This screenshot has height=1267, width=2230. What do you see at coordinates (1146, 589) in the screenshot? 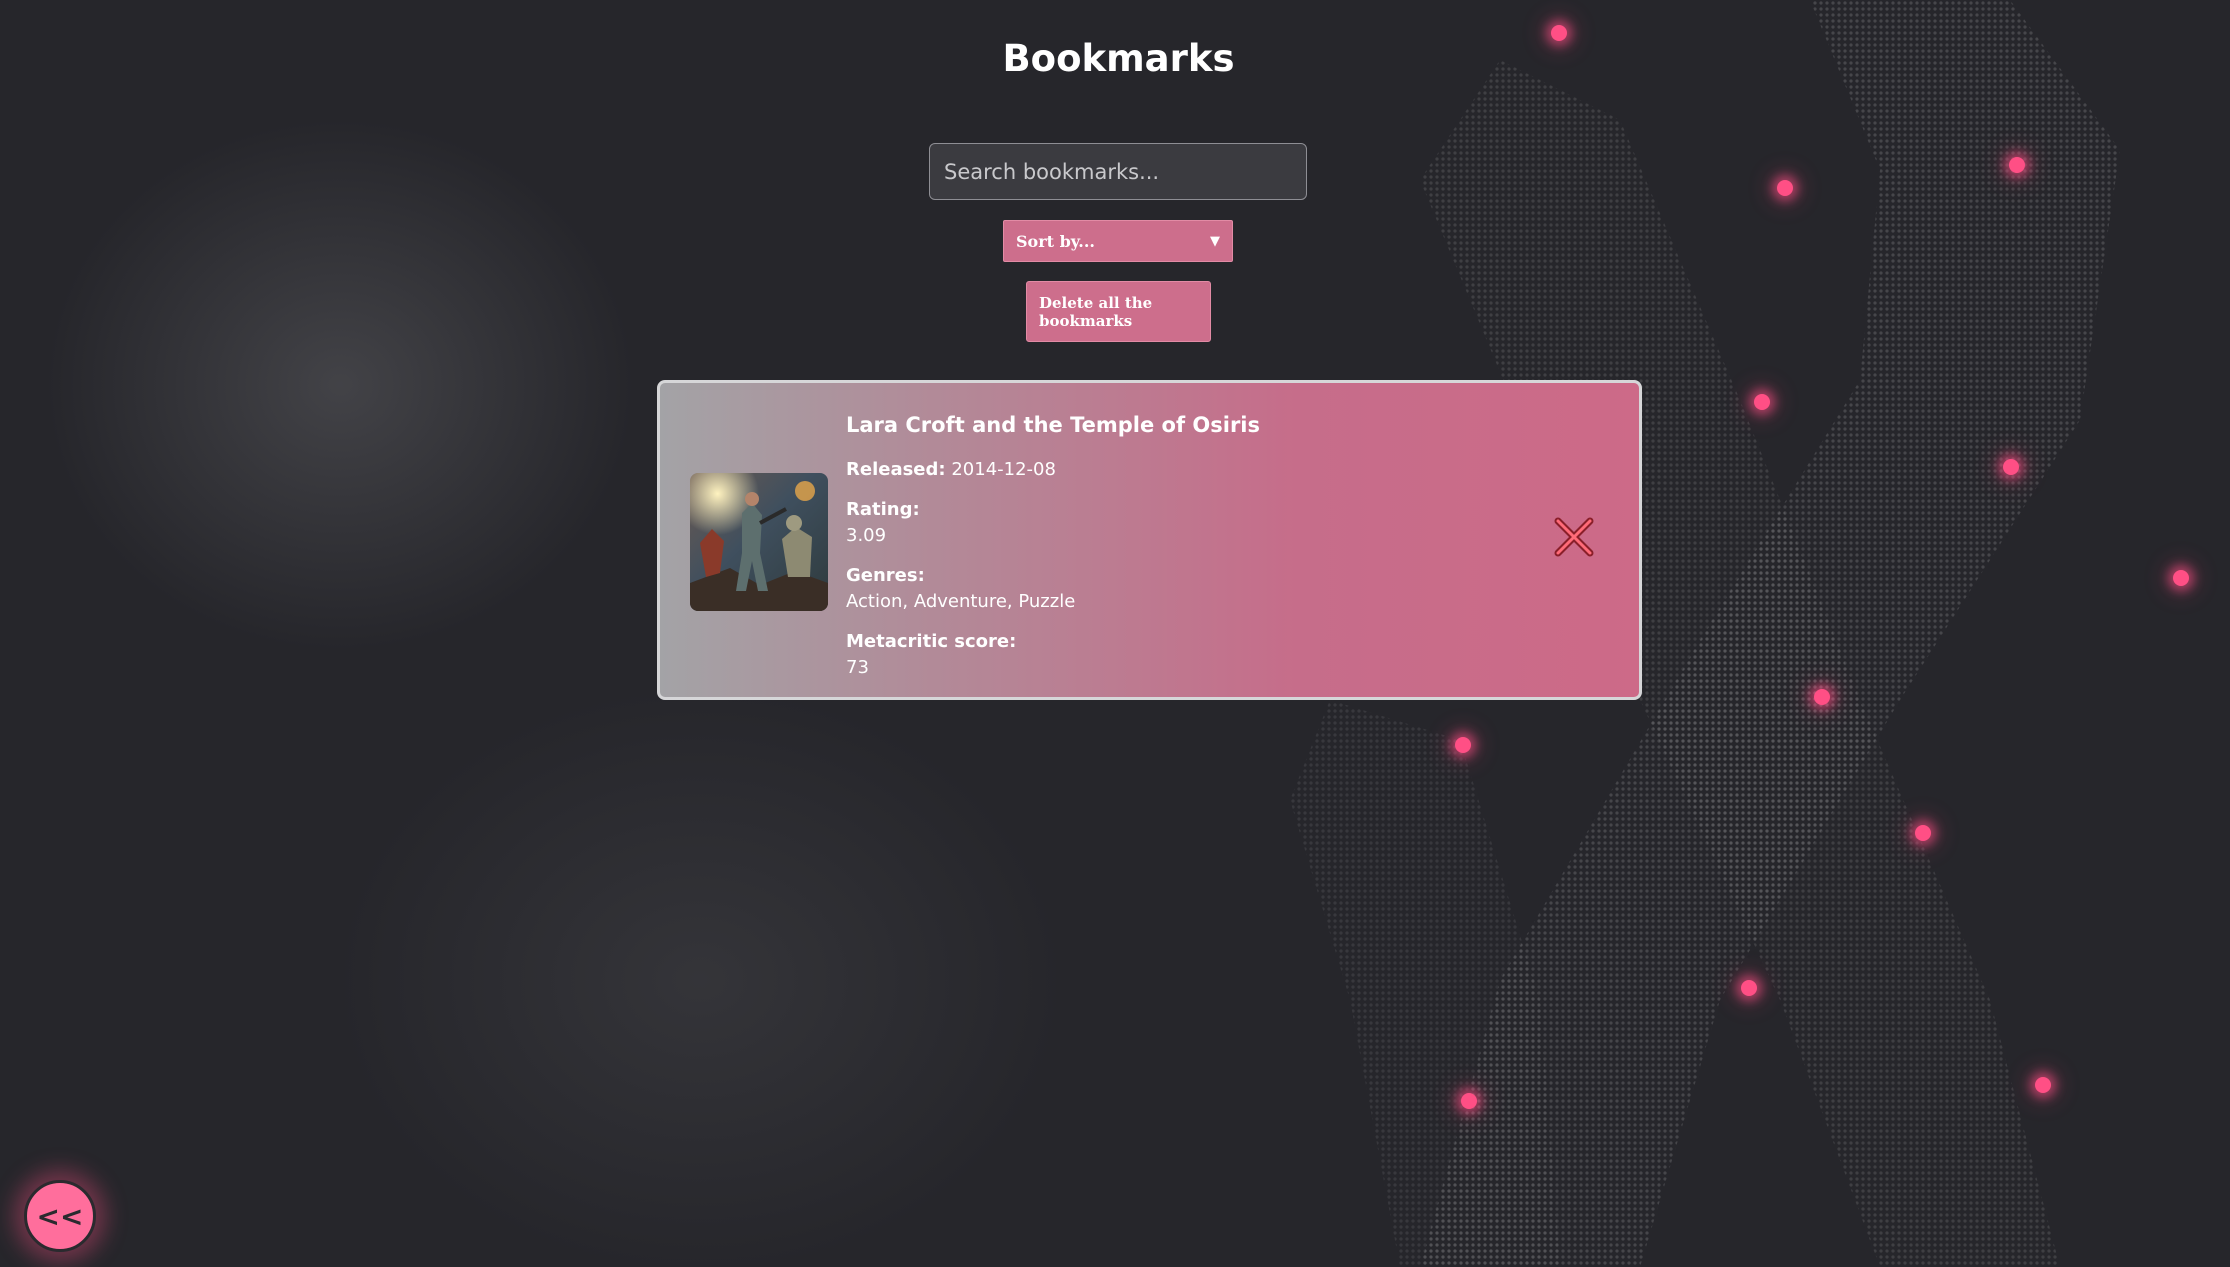
I see `genres-row: Genres: Action, Adventure, Puzzle` at bounding box center [1146, 589].